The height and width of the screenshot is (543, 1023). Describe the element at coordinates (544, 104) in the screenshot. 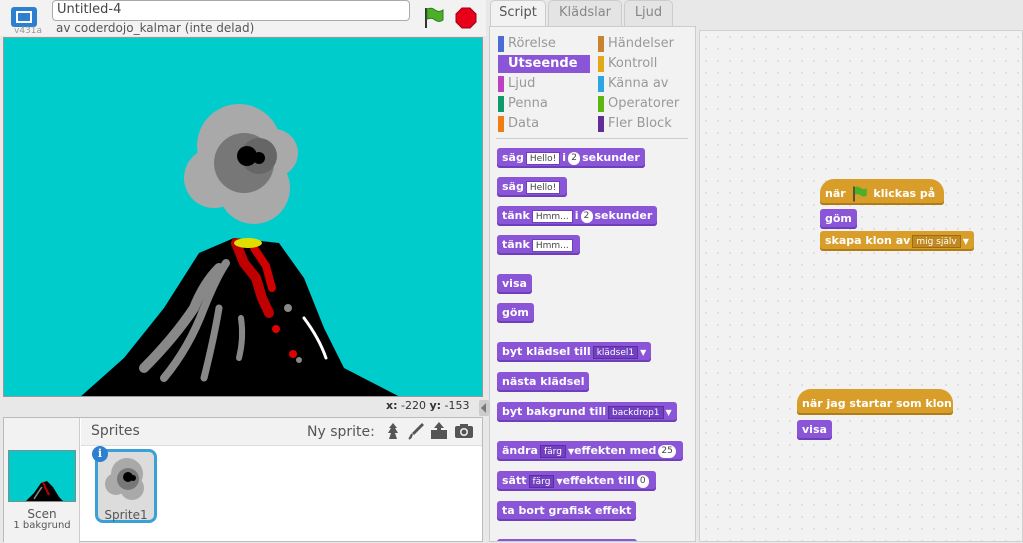

I see `category-pen: Penna` at that location.